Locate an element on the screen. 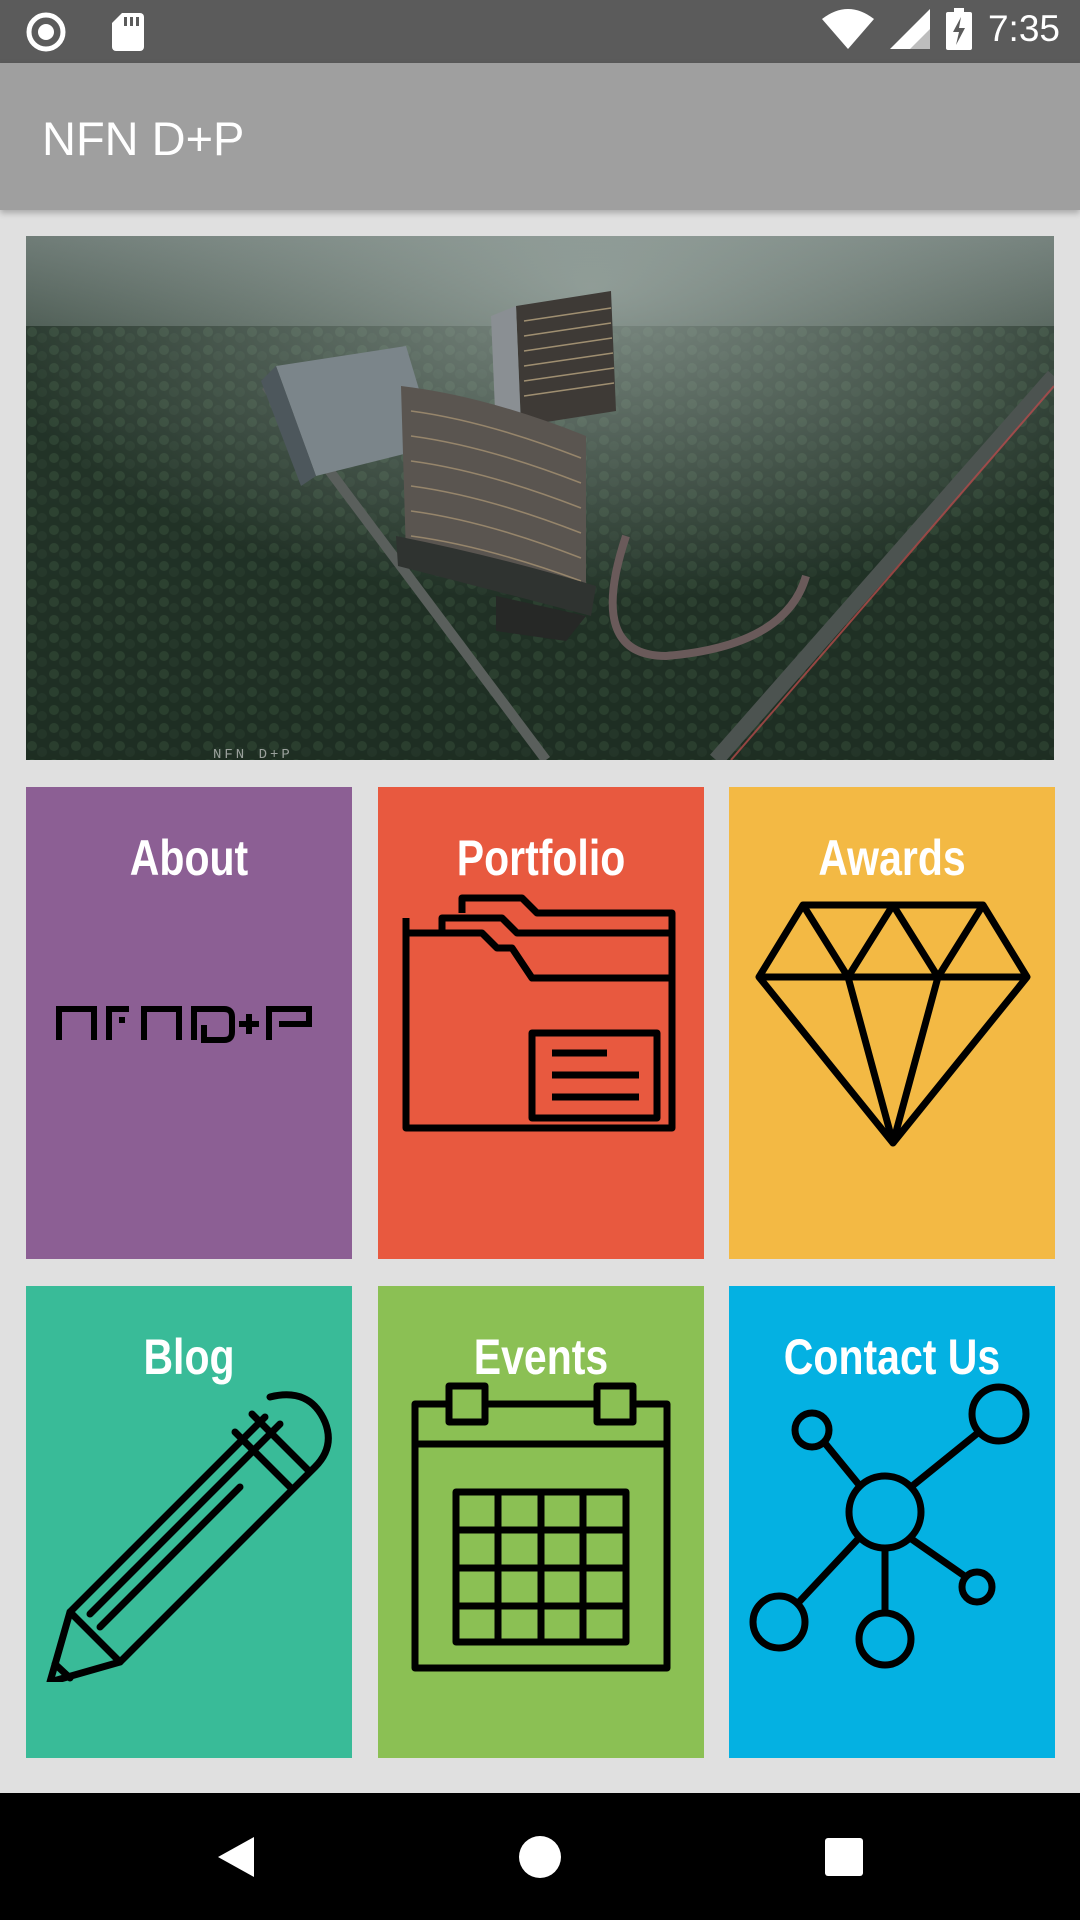 Image resolution: width=1080 pixels, height=1920 pixels. hero-watermark: NFN D+P is located at coordinates (253, 753).